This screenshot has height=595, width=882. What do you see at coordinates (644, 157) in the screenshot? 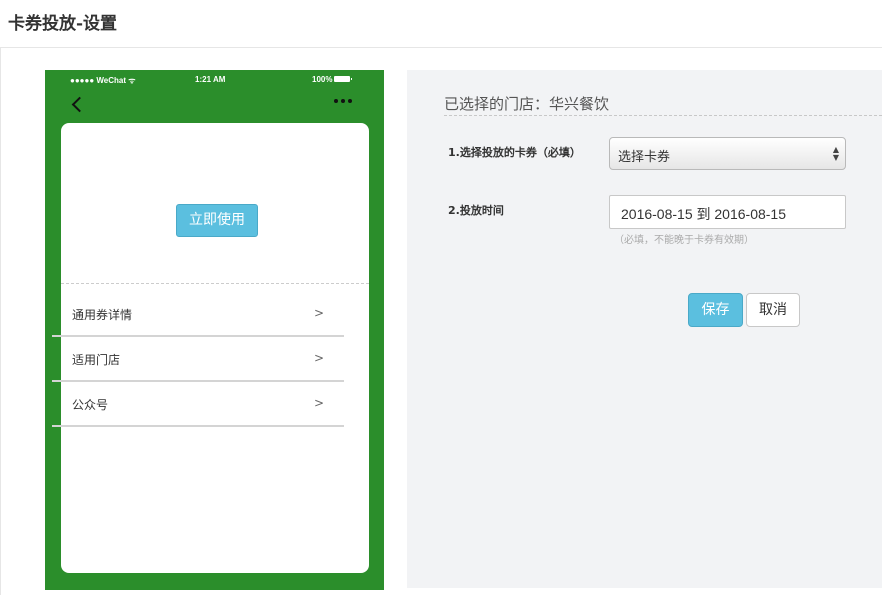
I see `coupon-select-value: 选择卡券` at bounding box center [644, 157].